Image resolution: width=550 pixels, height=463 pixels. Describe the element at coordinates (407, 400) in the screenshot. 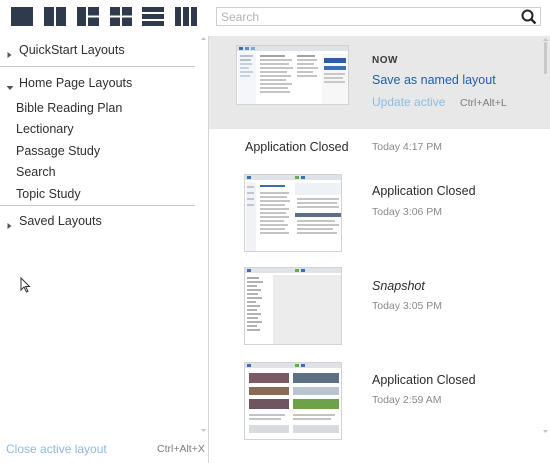

I see `entry-time: Today 2:59 AM` at that location.